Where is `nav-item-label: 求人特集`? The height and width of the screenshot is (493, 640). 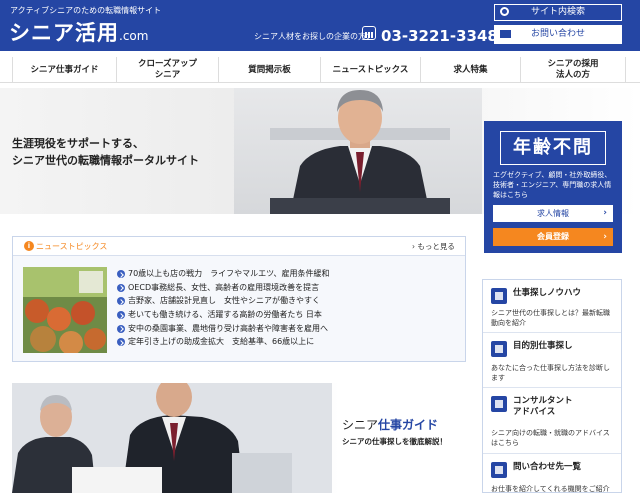
nav-item-label: 求人特集 is located at coordinates (470, 69).